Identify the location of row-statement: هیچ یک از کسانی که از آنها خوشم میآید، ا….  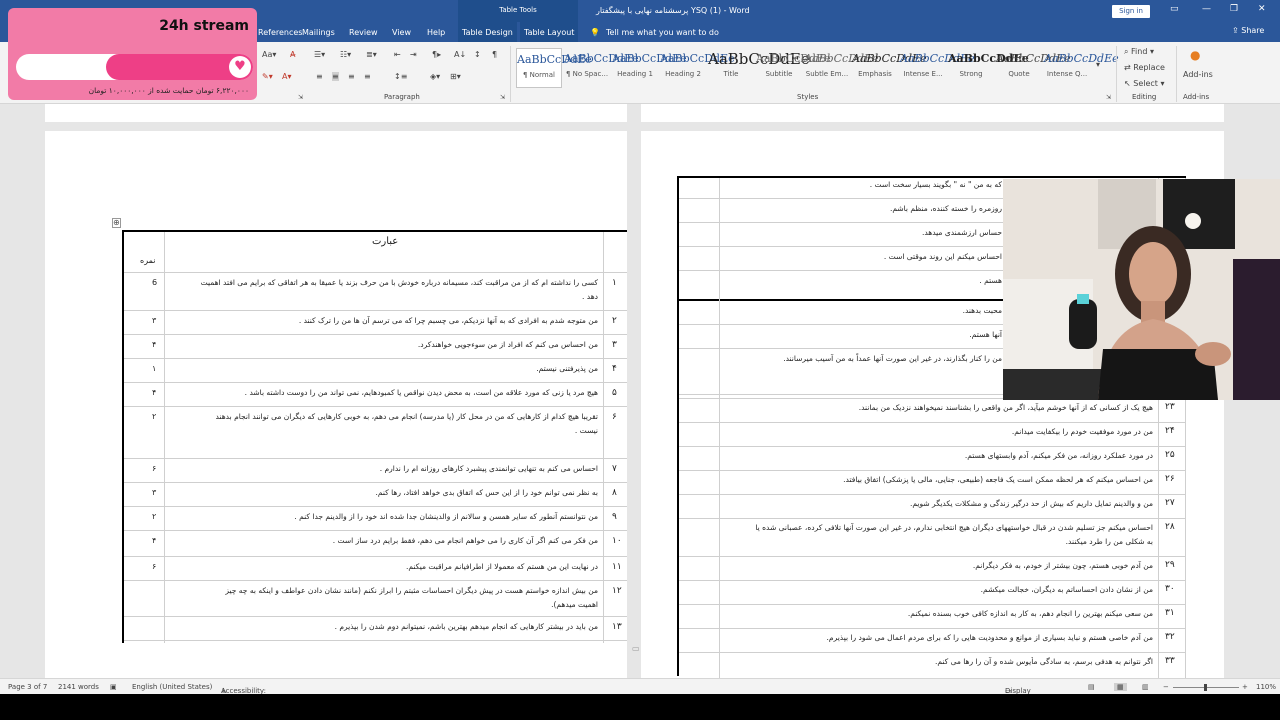
(1006, 407).